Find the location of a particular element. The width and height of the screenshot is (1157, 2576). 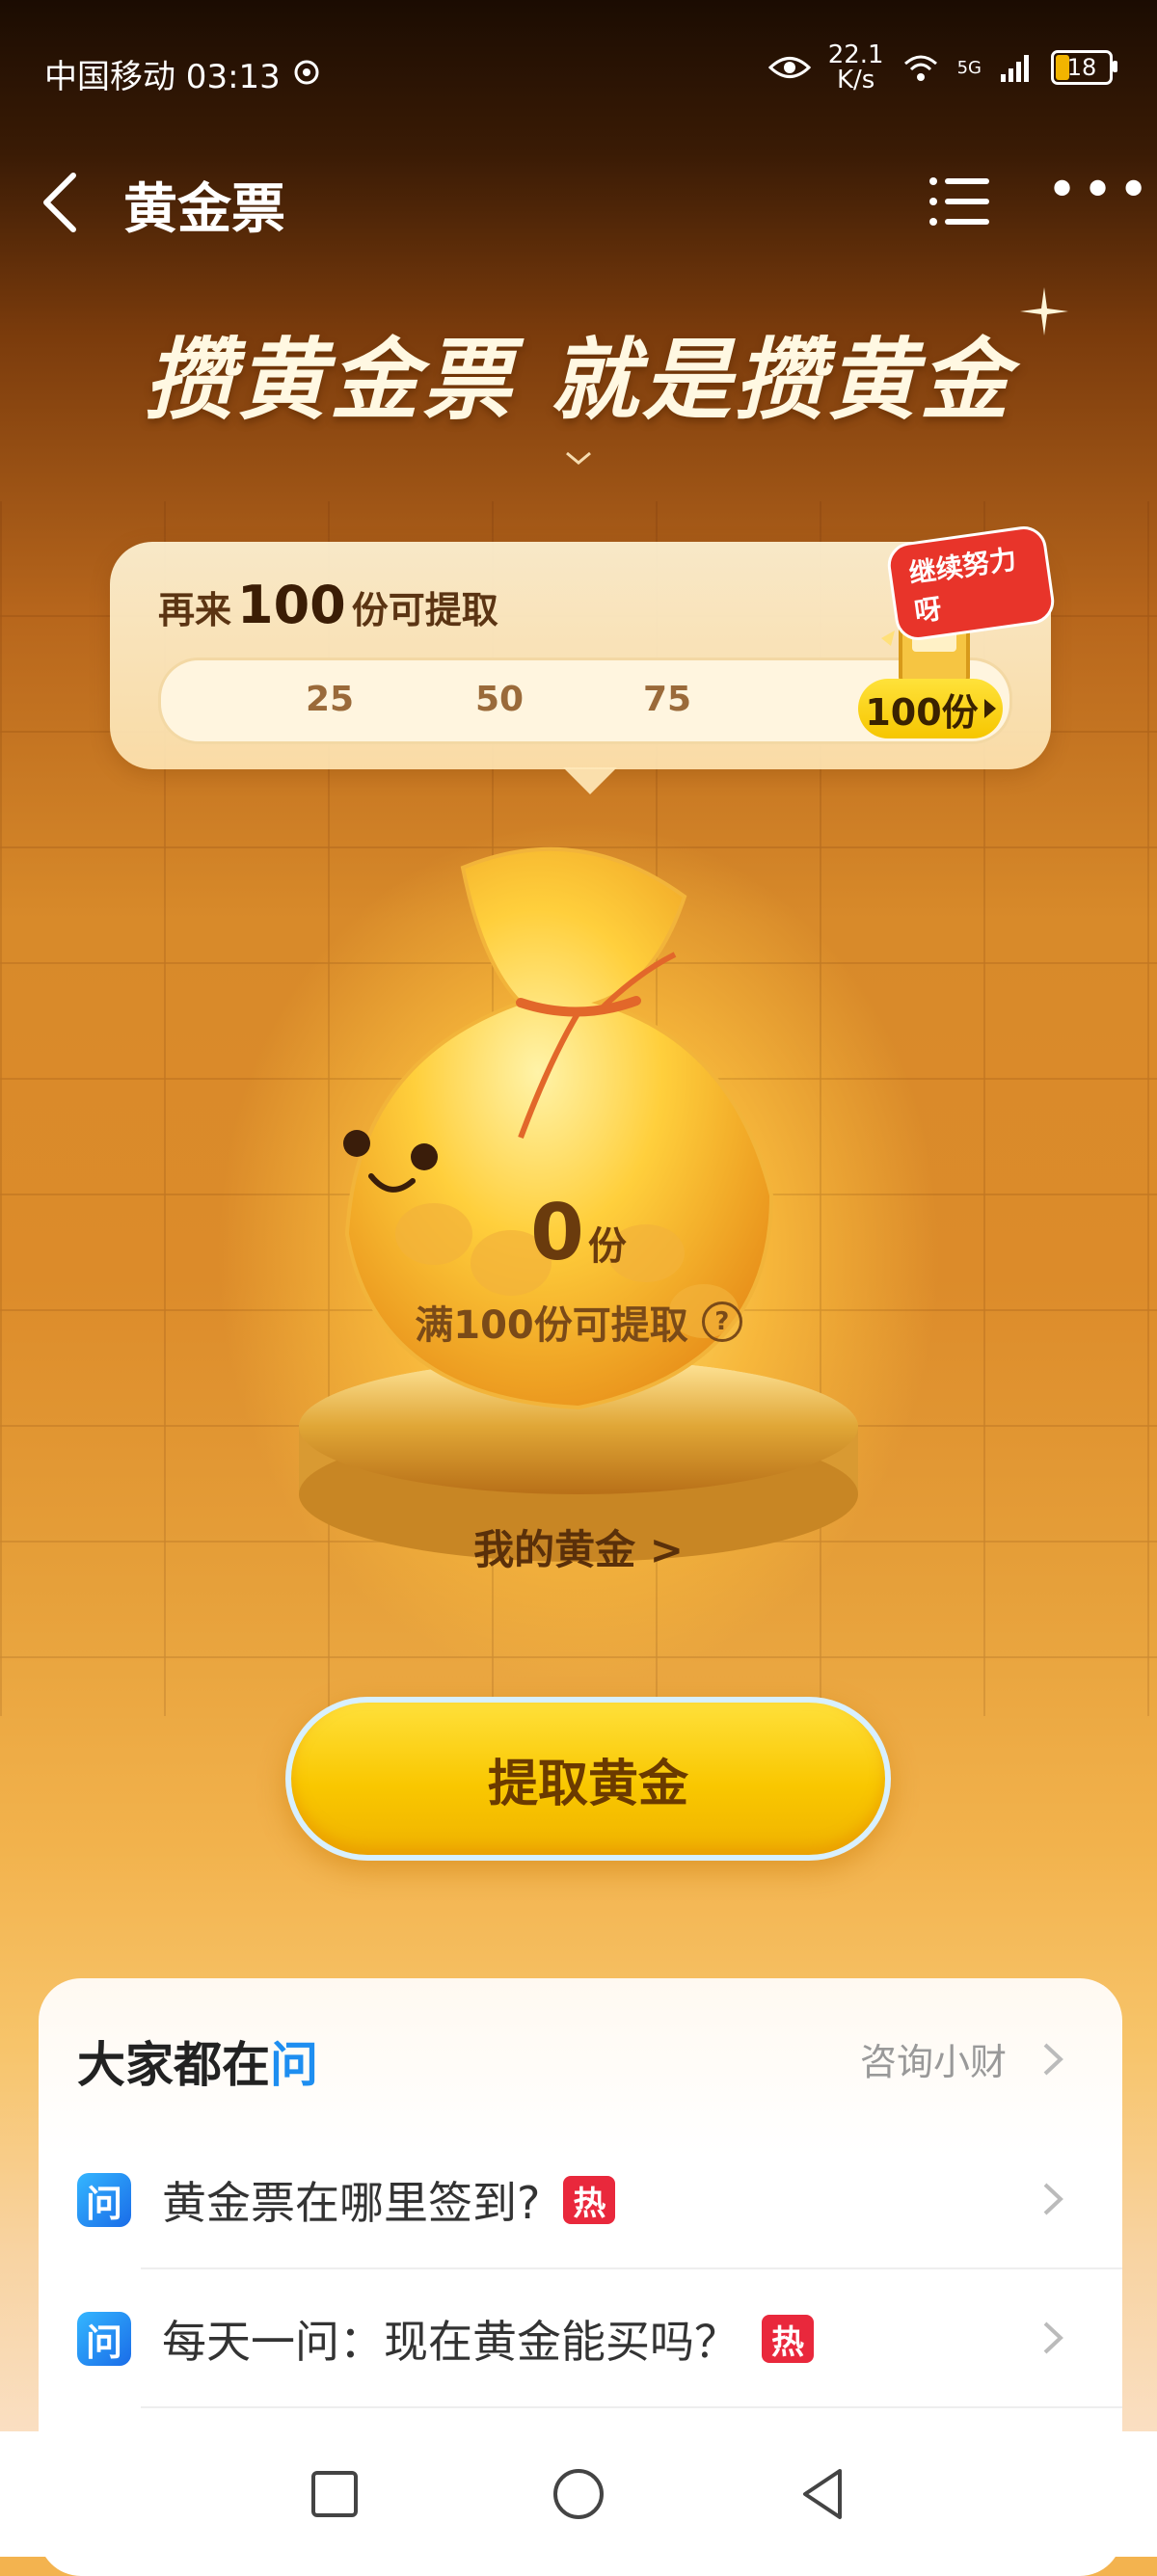

gold-amount-unit: 份 is located at coordinates (607, 1247).